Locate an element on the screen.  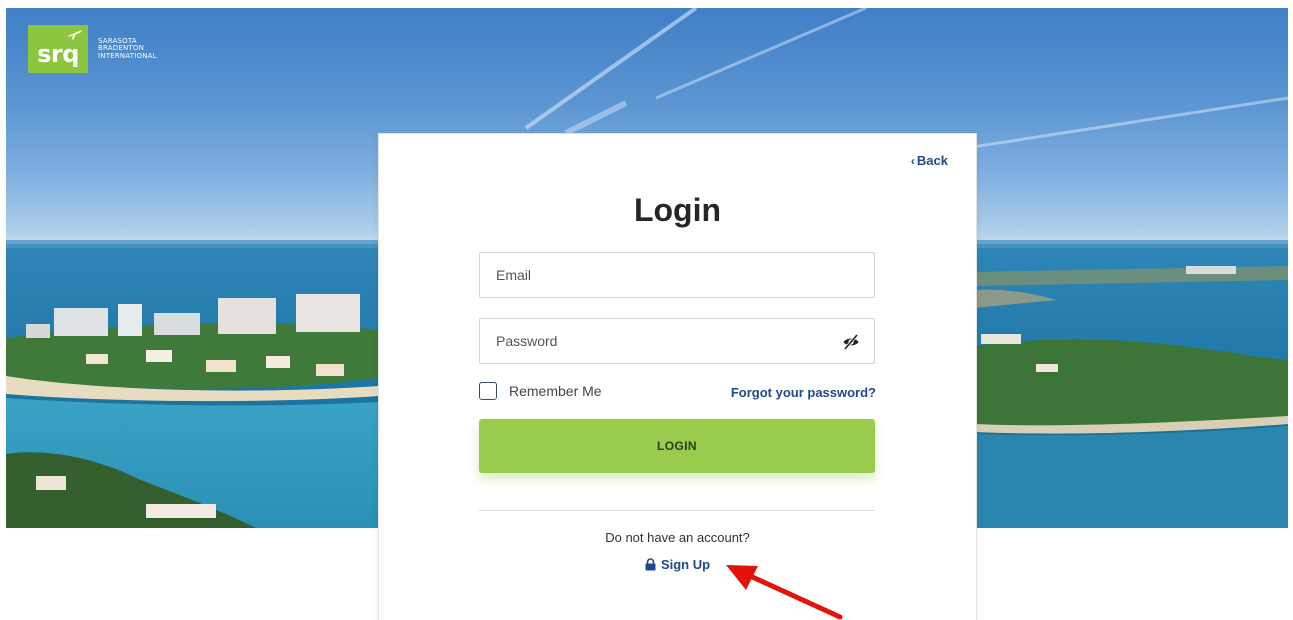
divider is located at coordinates (677, 510).